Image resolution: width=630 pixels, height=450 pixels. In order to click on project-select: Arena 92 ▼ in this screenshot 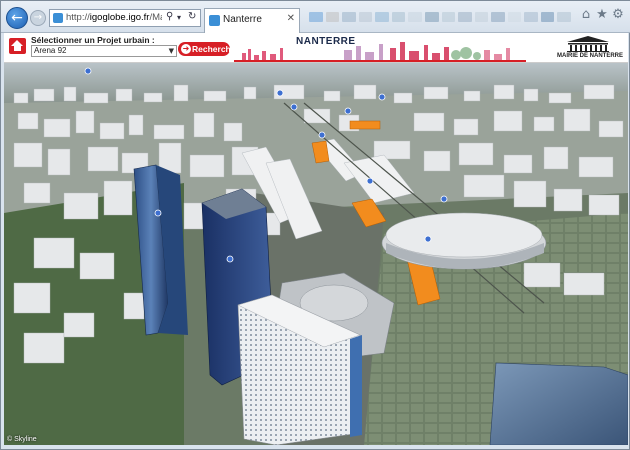, I will do `click(104, 51)`.